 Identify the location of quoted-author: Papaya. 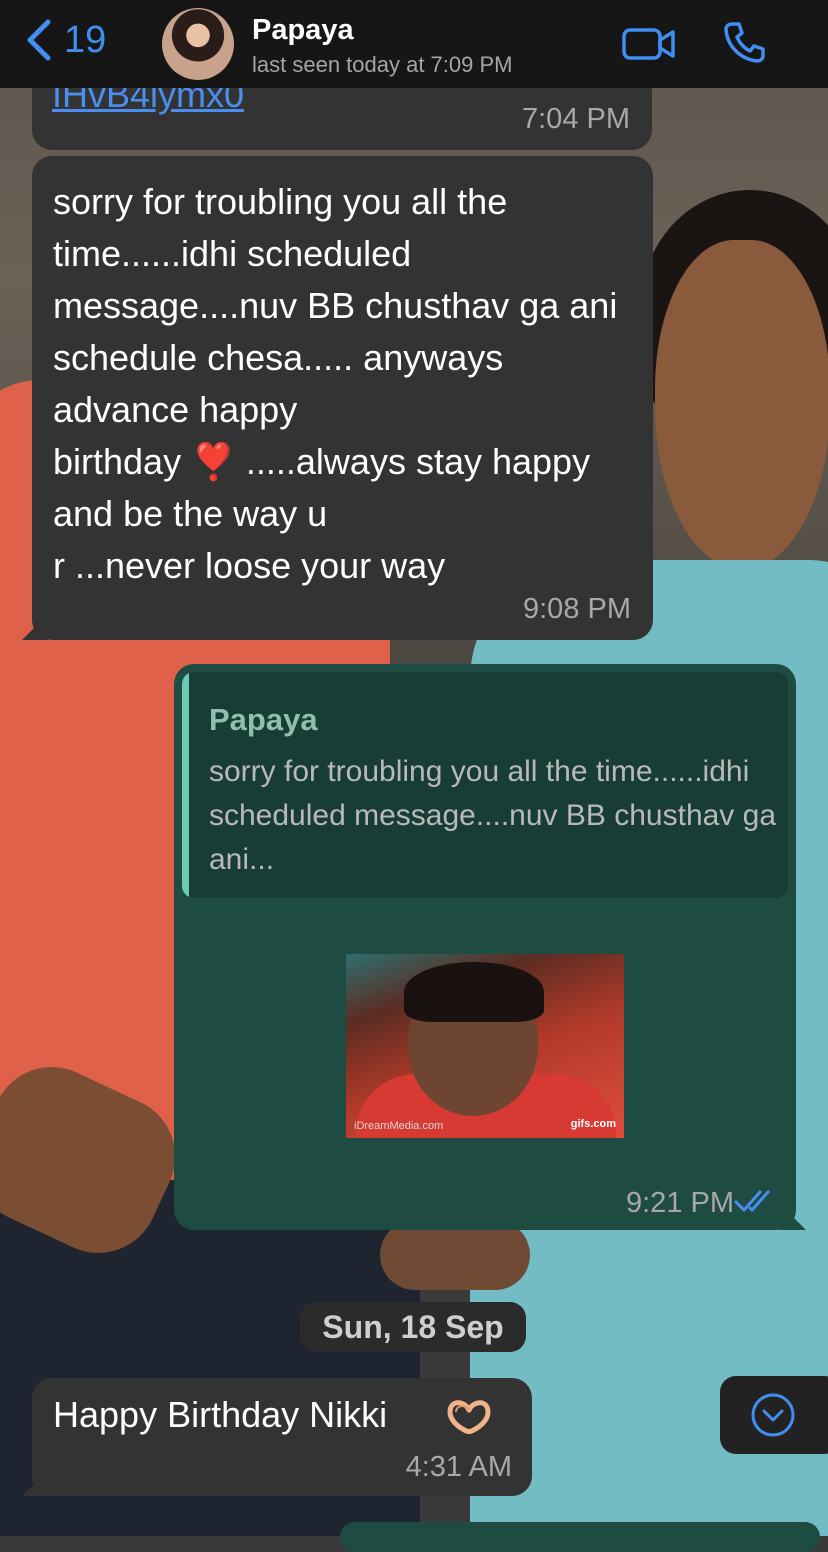
(263, 719).